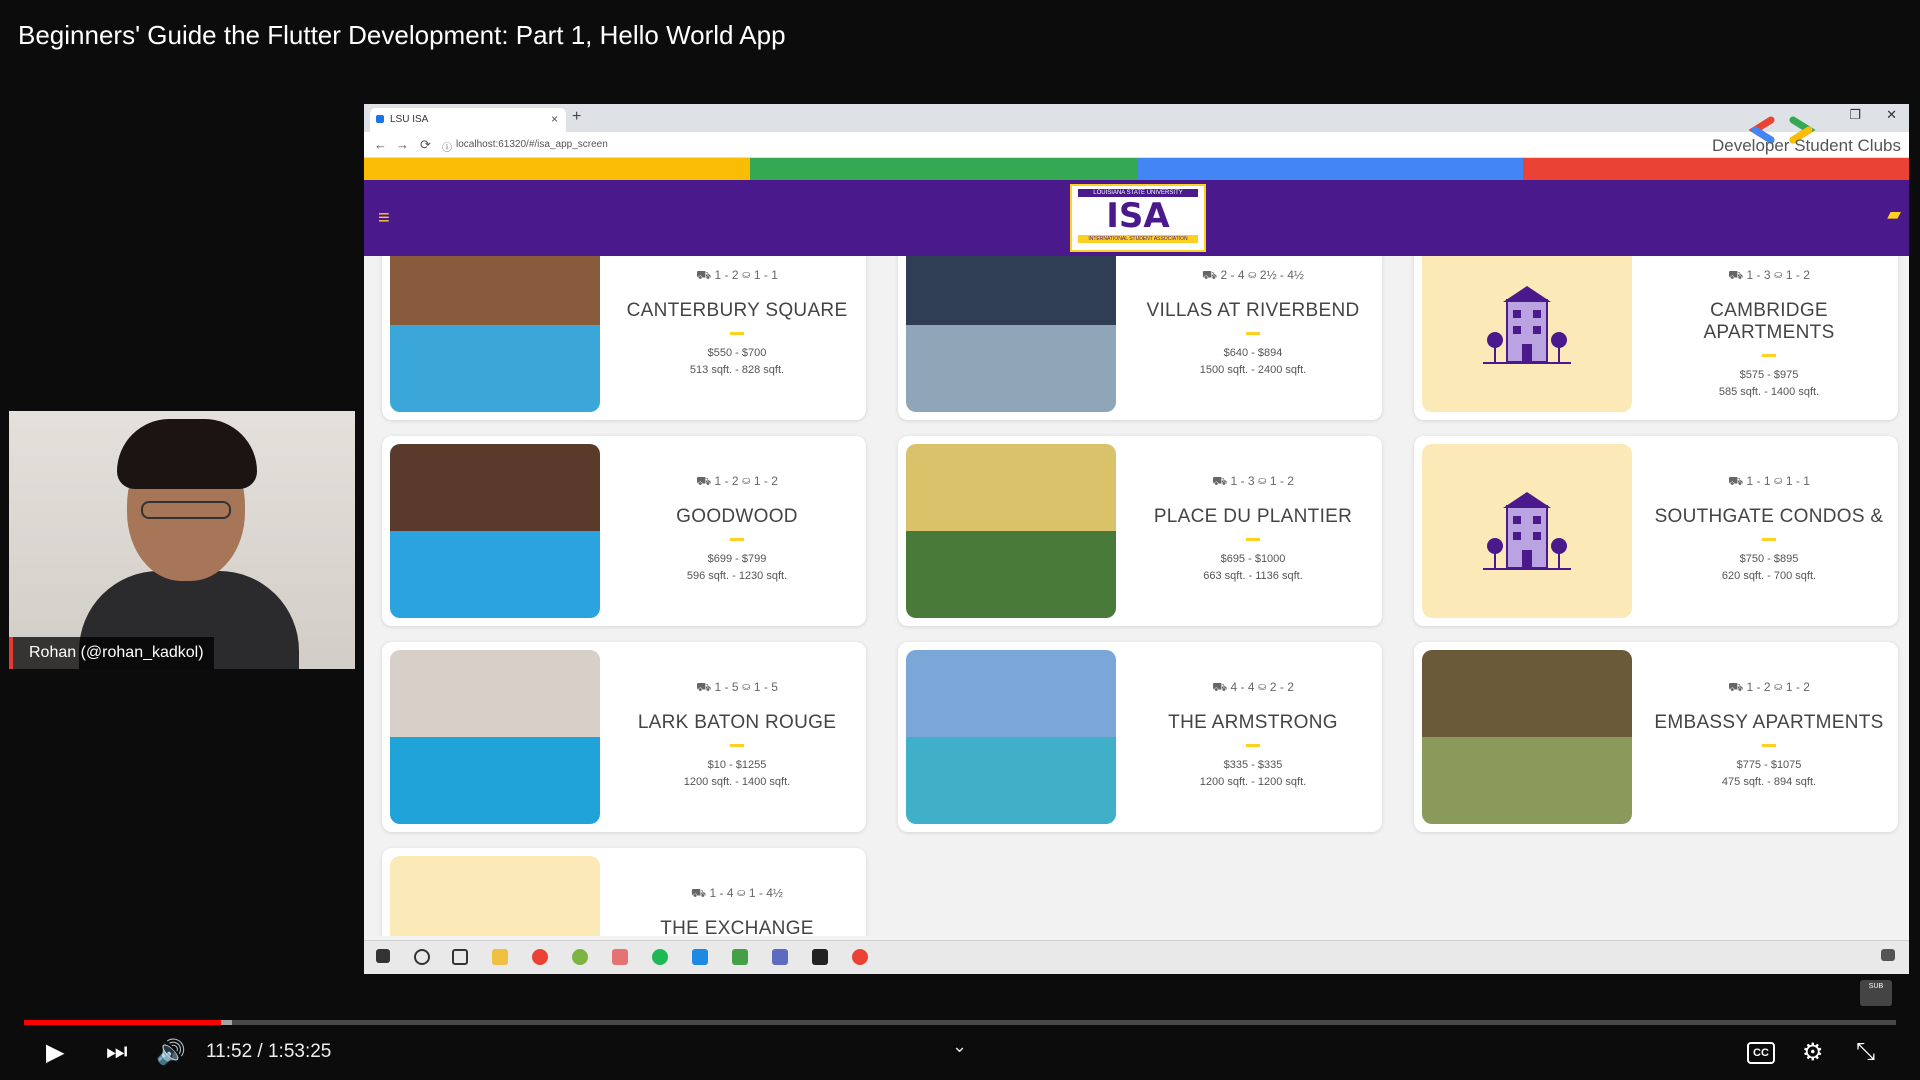  What do you see at coordinates (1253, 276) in the screenshot?
I see `room-counts: ⛟ 2 - 4 ⛀ 2½ - 4½` at bounding box center [1253, 276].